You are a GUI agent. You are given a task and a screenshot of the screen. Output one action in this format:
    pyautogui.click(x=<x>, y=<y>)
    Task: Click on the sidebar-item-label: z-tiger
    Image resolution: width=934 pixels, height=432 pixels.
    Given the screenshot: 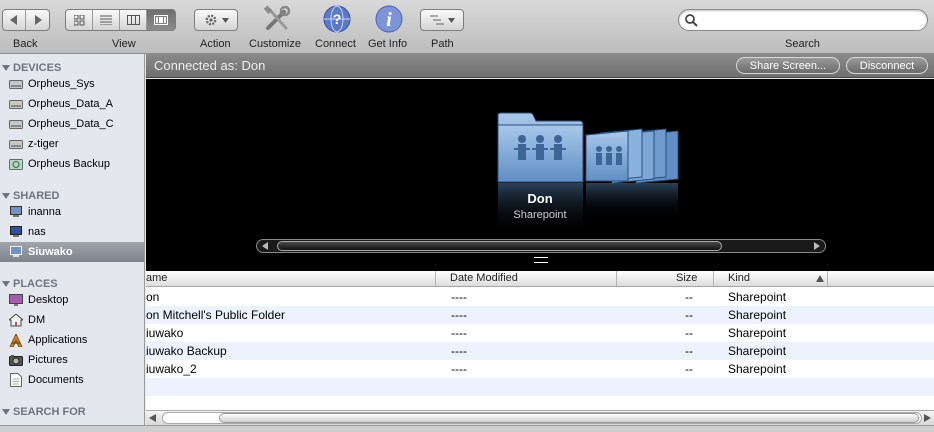 What is the action you would take?
    pyautogui.click(x=43, y=144)
    